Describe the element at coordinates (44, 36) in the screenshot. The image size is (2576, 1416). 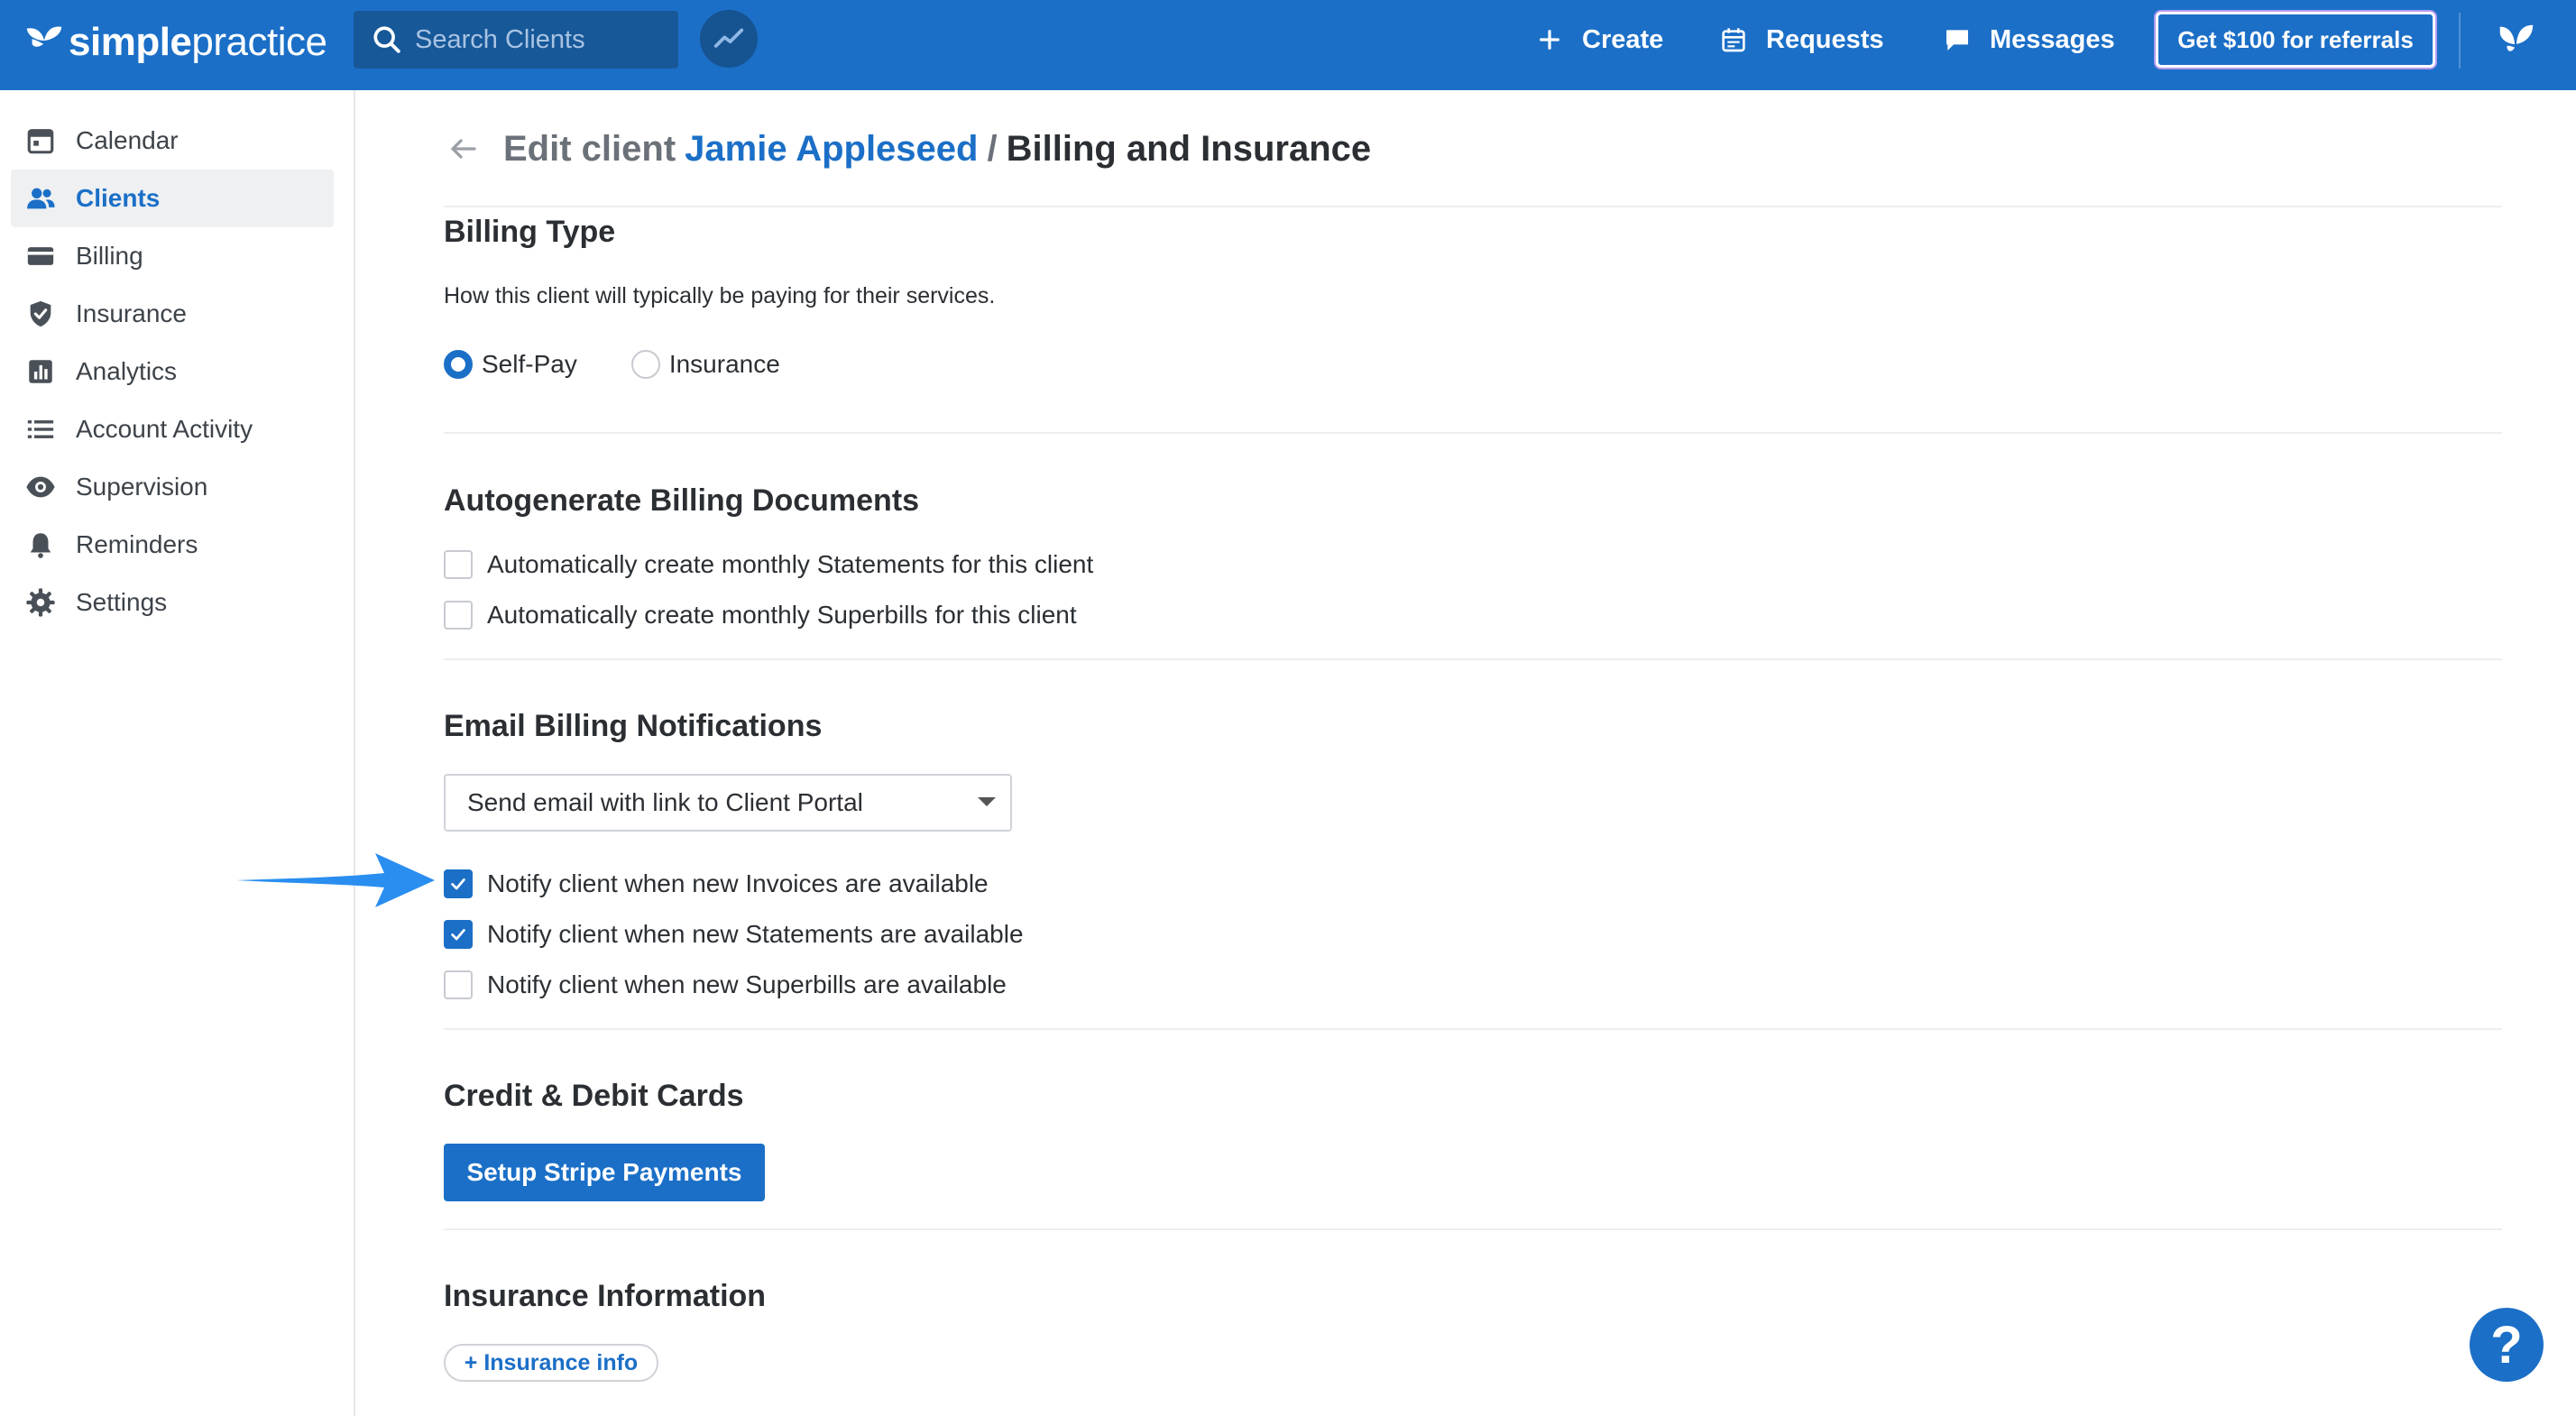
I see `butterfly-logo-icon` at that location.